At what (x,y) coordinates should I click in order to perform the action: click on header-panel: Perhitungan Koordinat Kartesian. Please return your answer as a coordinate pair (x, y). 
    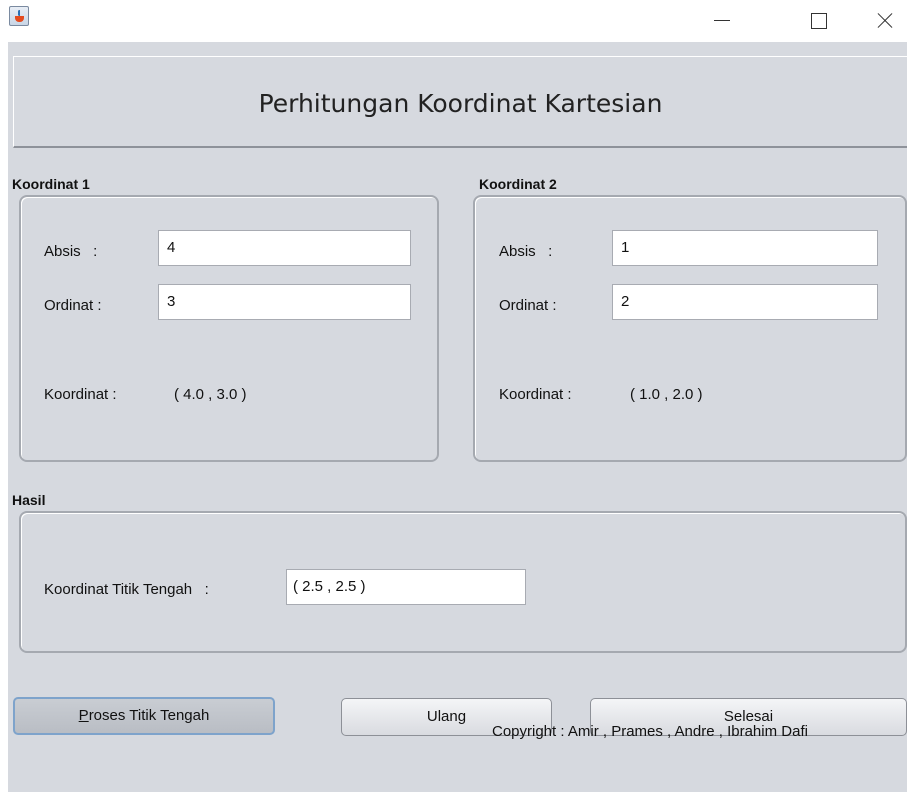
    Looking at the image, I should click on (460, 102).